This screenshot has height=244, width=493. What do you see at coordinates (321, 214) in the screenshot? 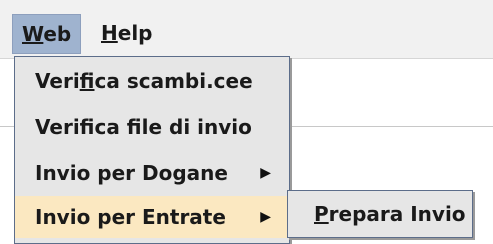
I see `prepara-mnemonic: P` at bounding box center [321, 214].